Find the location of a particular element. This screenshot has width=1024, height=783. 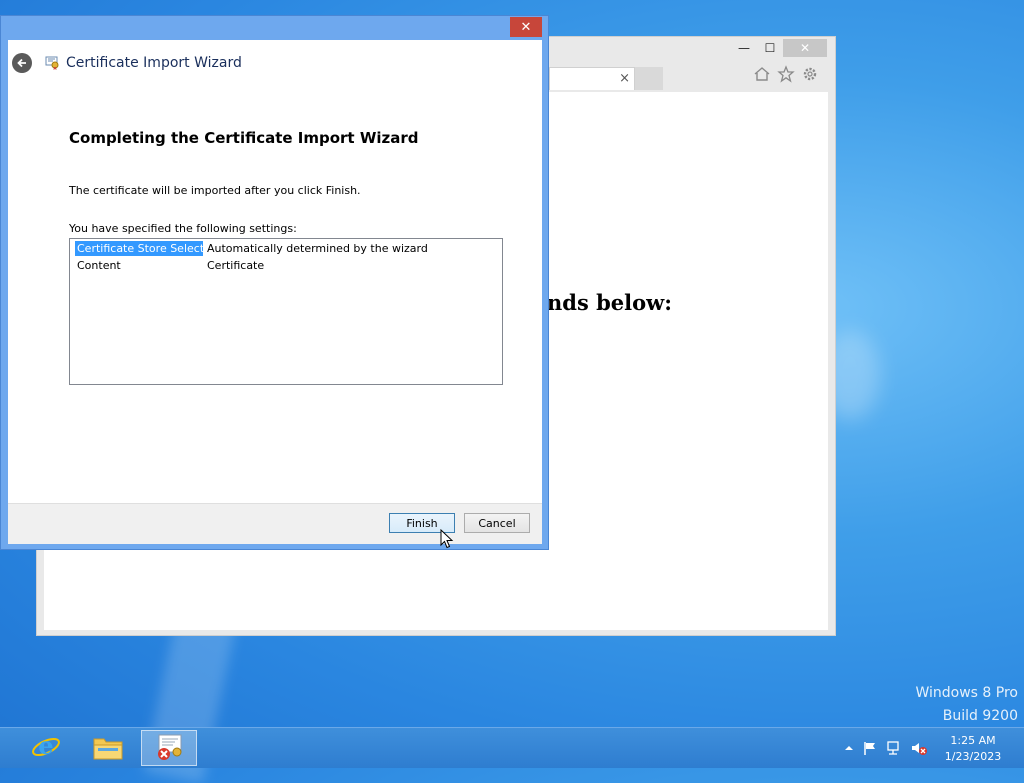

ie-toolbar is located at coordinates (786, 76).